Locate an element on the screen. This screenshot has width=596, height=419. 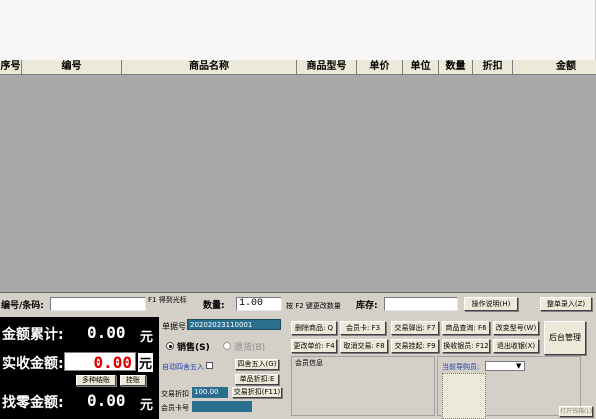
col-header-price: 单价 is located at coordinates (380, 67).